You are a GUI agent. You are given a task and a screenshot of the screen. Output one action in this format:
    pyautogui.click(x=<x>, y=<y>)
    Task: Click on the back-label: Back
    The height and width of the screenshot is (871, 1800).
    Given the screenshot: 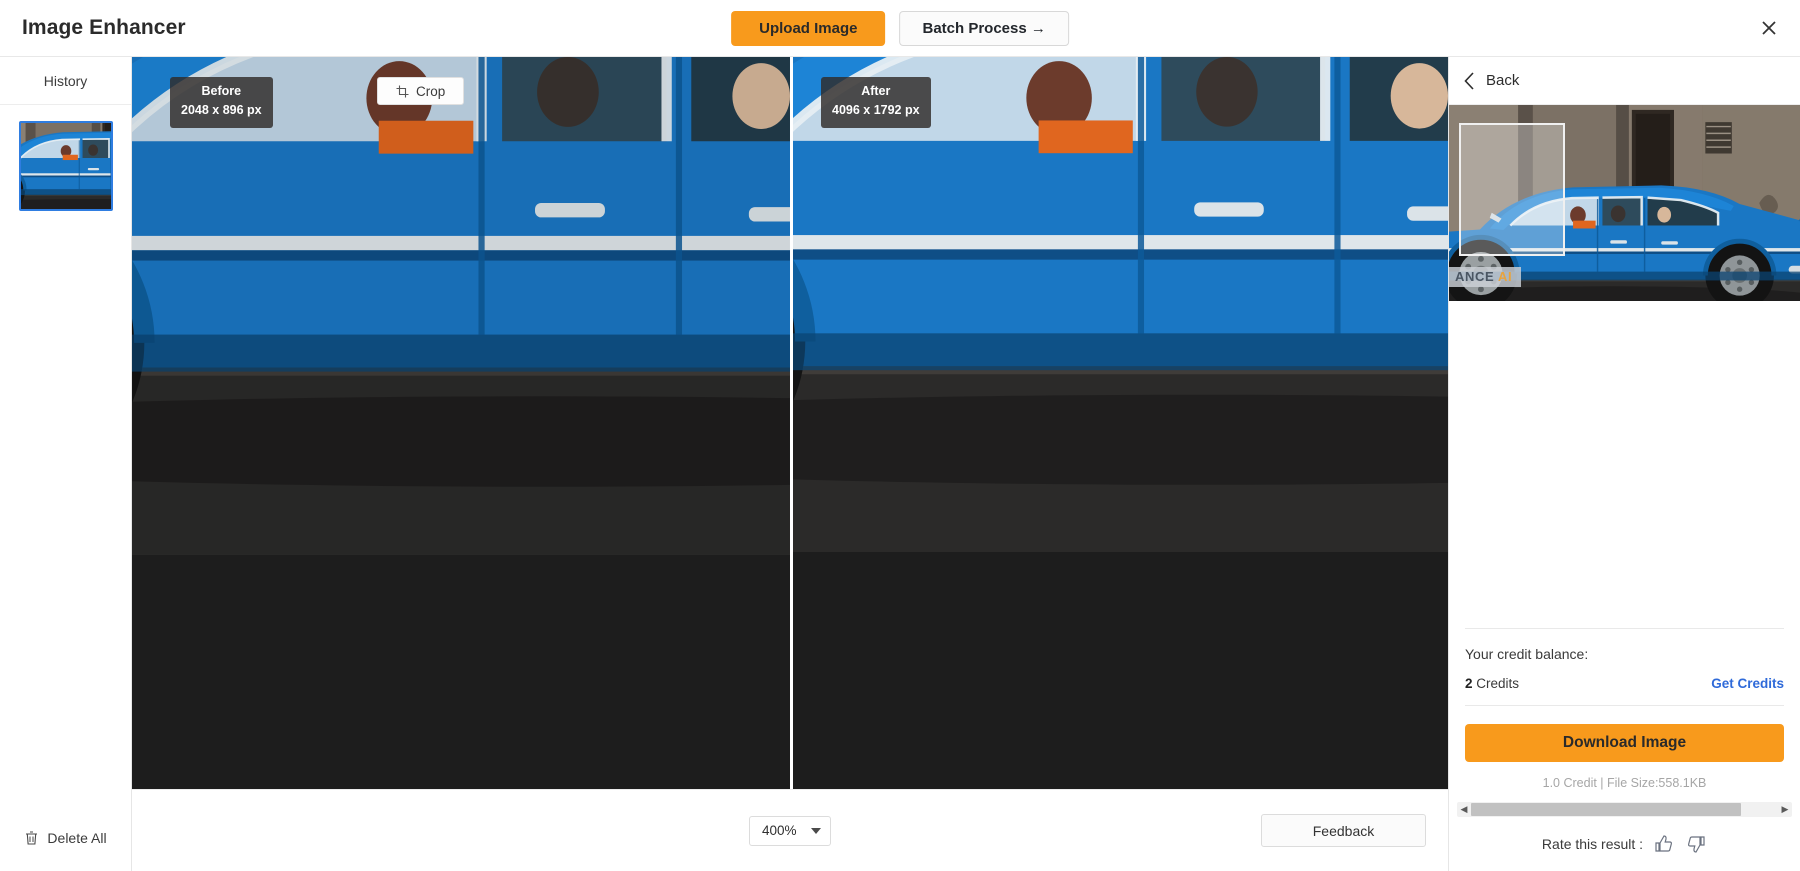 What is the action you would take?
    pyautogui.click(x=1503, y=80)
    